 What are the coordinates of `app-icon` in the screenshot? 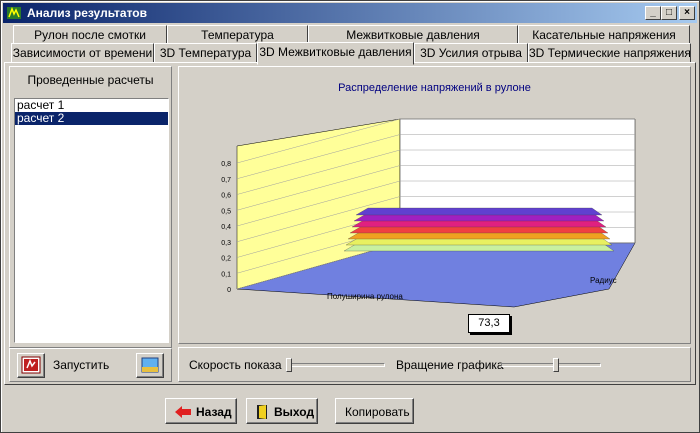 It's located at (14, 12).